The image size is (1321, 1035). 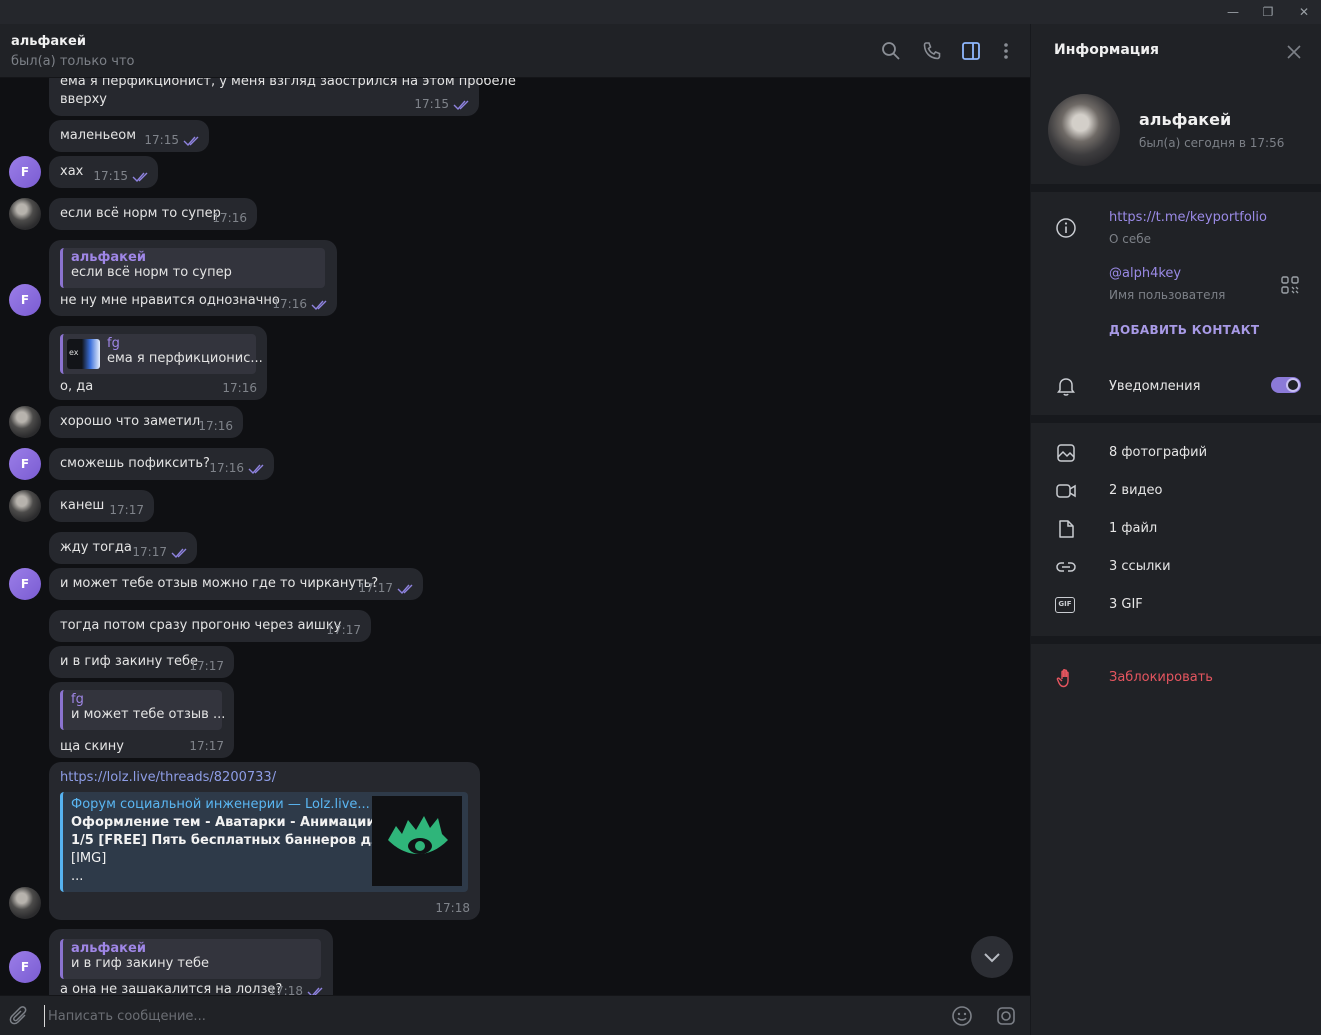 What do you see at coordinates (1062, 678) in the screenshot?
I see `hand-block-icon` at bounding box center [1062, 678].